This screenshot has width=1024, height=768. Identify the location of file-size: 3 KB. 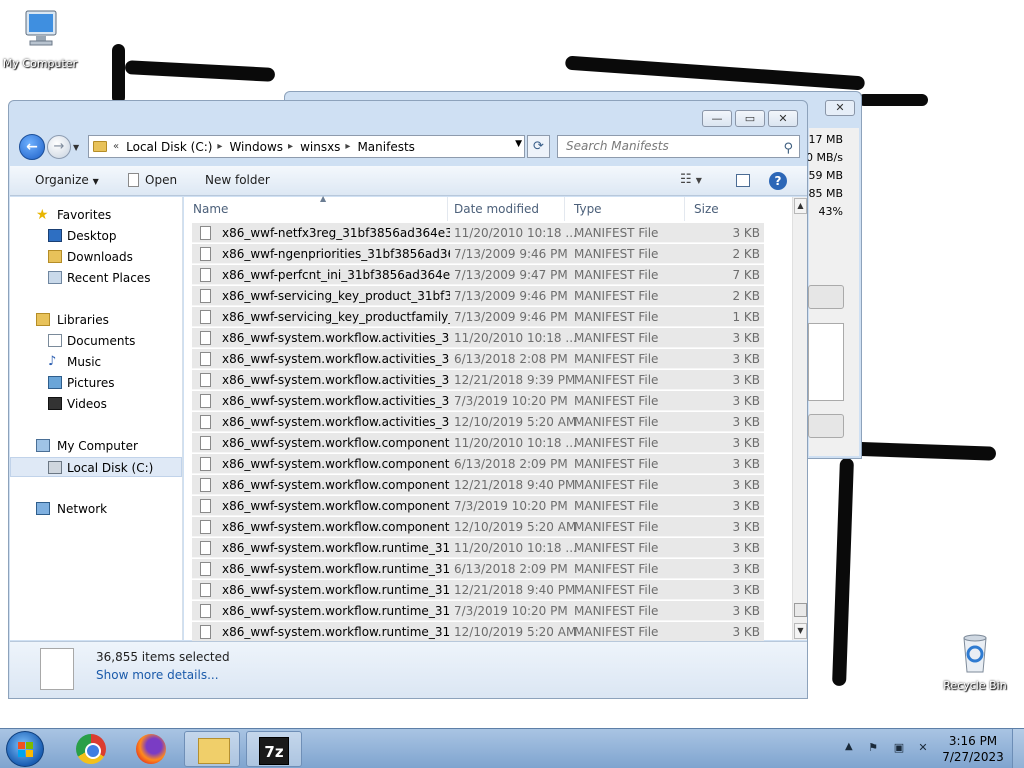
(746, 632).